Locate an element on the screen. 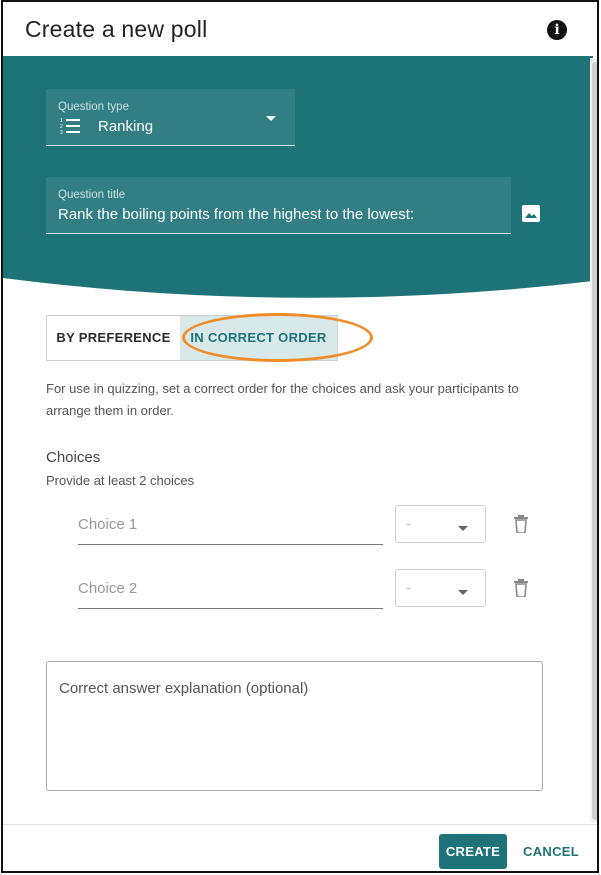 This screenshot has width=601, height=875. by-preference-toggle: BY PREFERENCE is located at coordinates (113, 338).